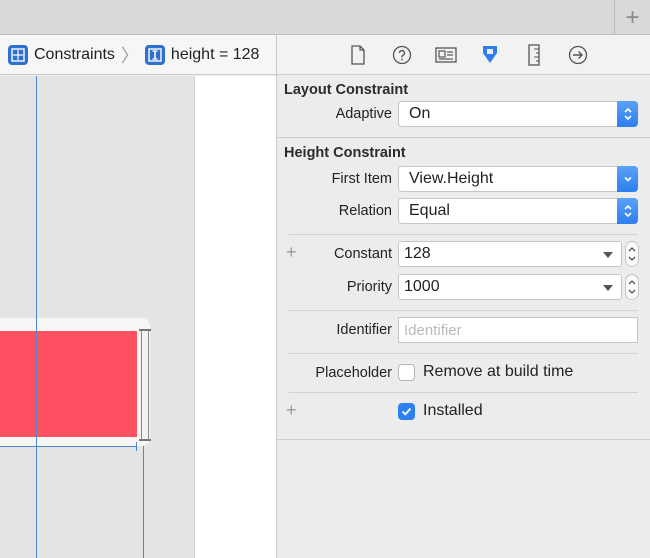 Image resolution: width=650 pixels, height=558 pixels. What do you see at coordinates (18, 54) in the screenshot?
I see `constraints-group-icon` at bounding box center [18, 54].